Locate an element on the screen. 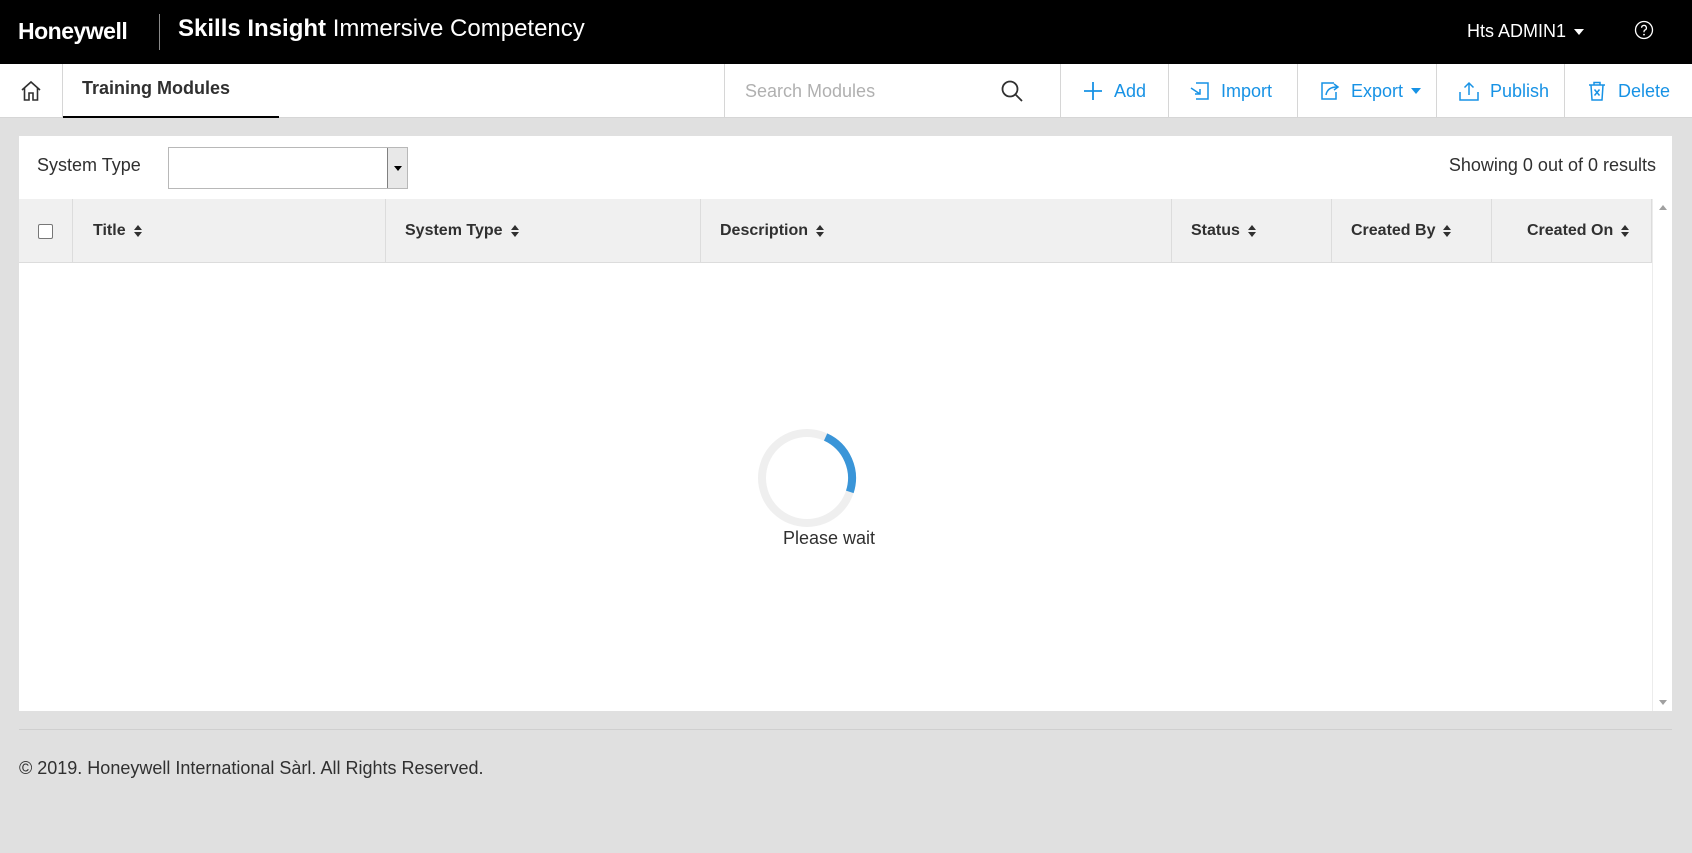 The height and width of the screenshot is (853, 1692). column-header-system-type: System Type is located at coordinates (543, 231).